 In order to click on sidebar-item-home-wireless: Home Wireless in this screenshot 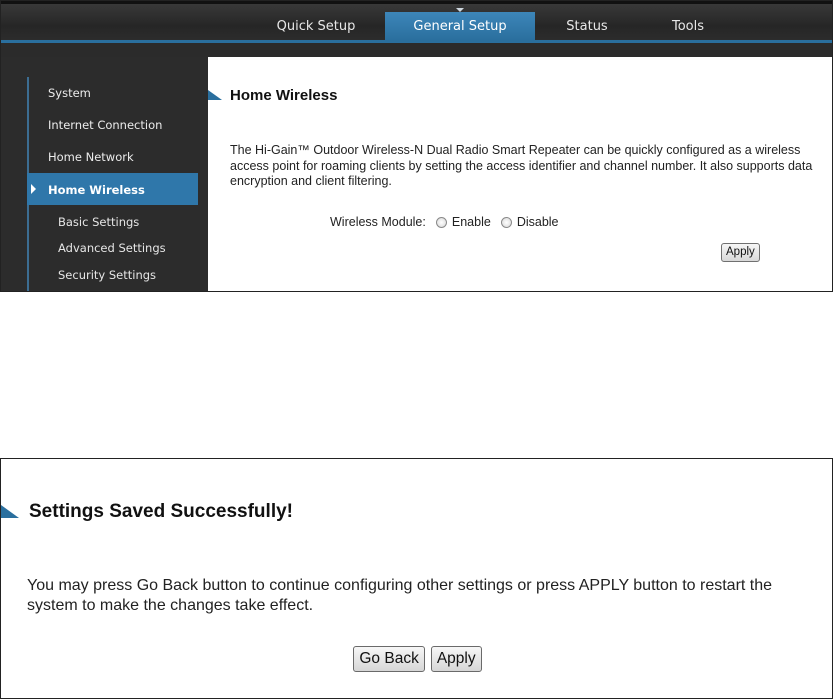, I will do `click(96, 190)`.